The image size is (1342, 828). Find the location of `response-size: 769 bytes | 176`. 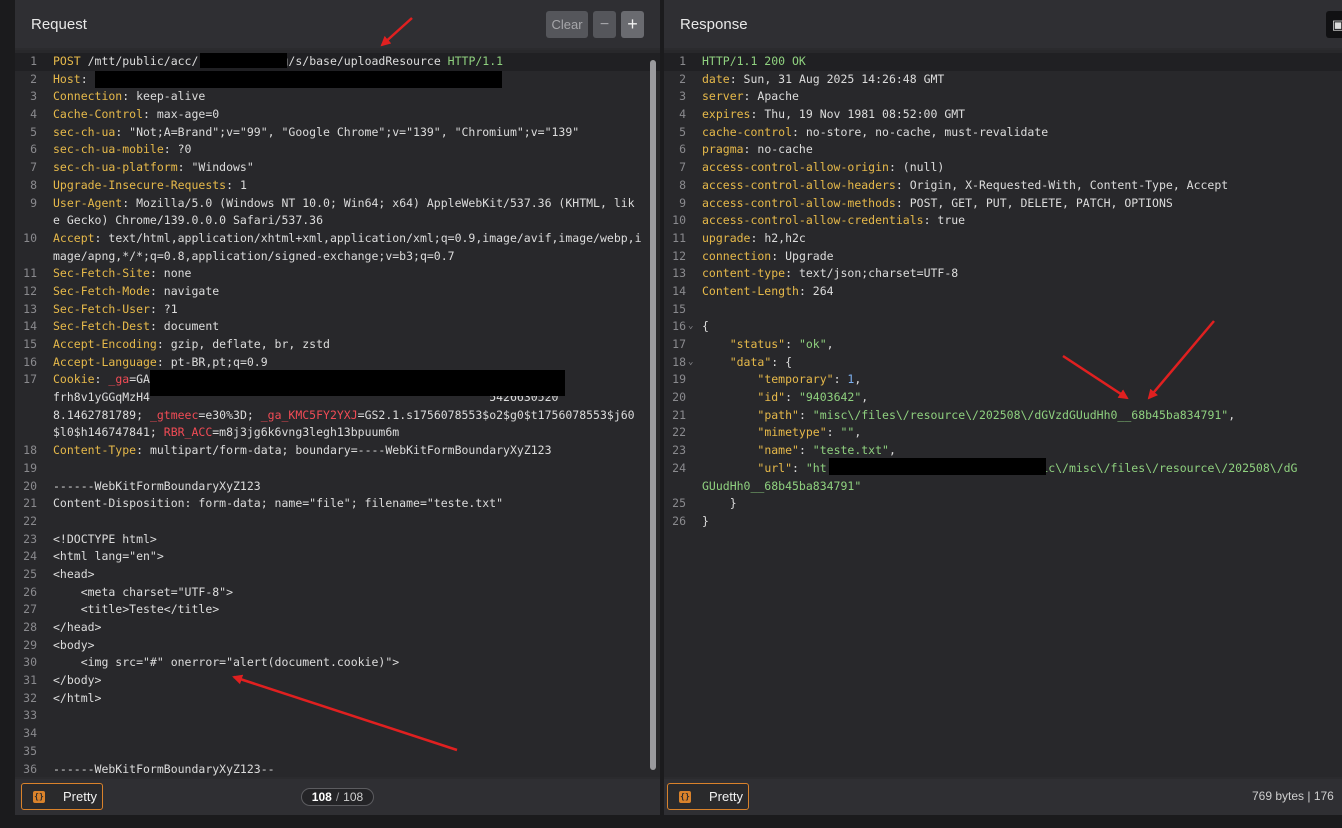

response-size: 769 bytes | 176 is located at coordinates (1293, 796).